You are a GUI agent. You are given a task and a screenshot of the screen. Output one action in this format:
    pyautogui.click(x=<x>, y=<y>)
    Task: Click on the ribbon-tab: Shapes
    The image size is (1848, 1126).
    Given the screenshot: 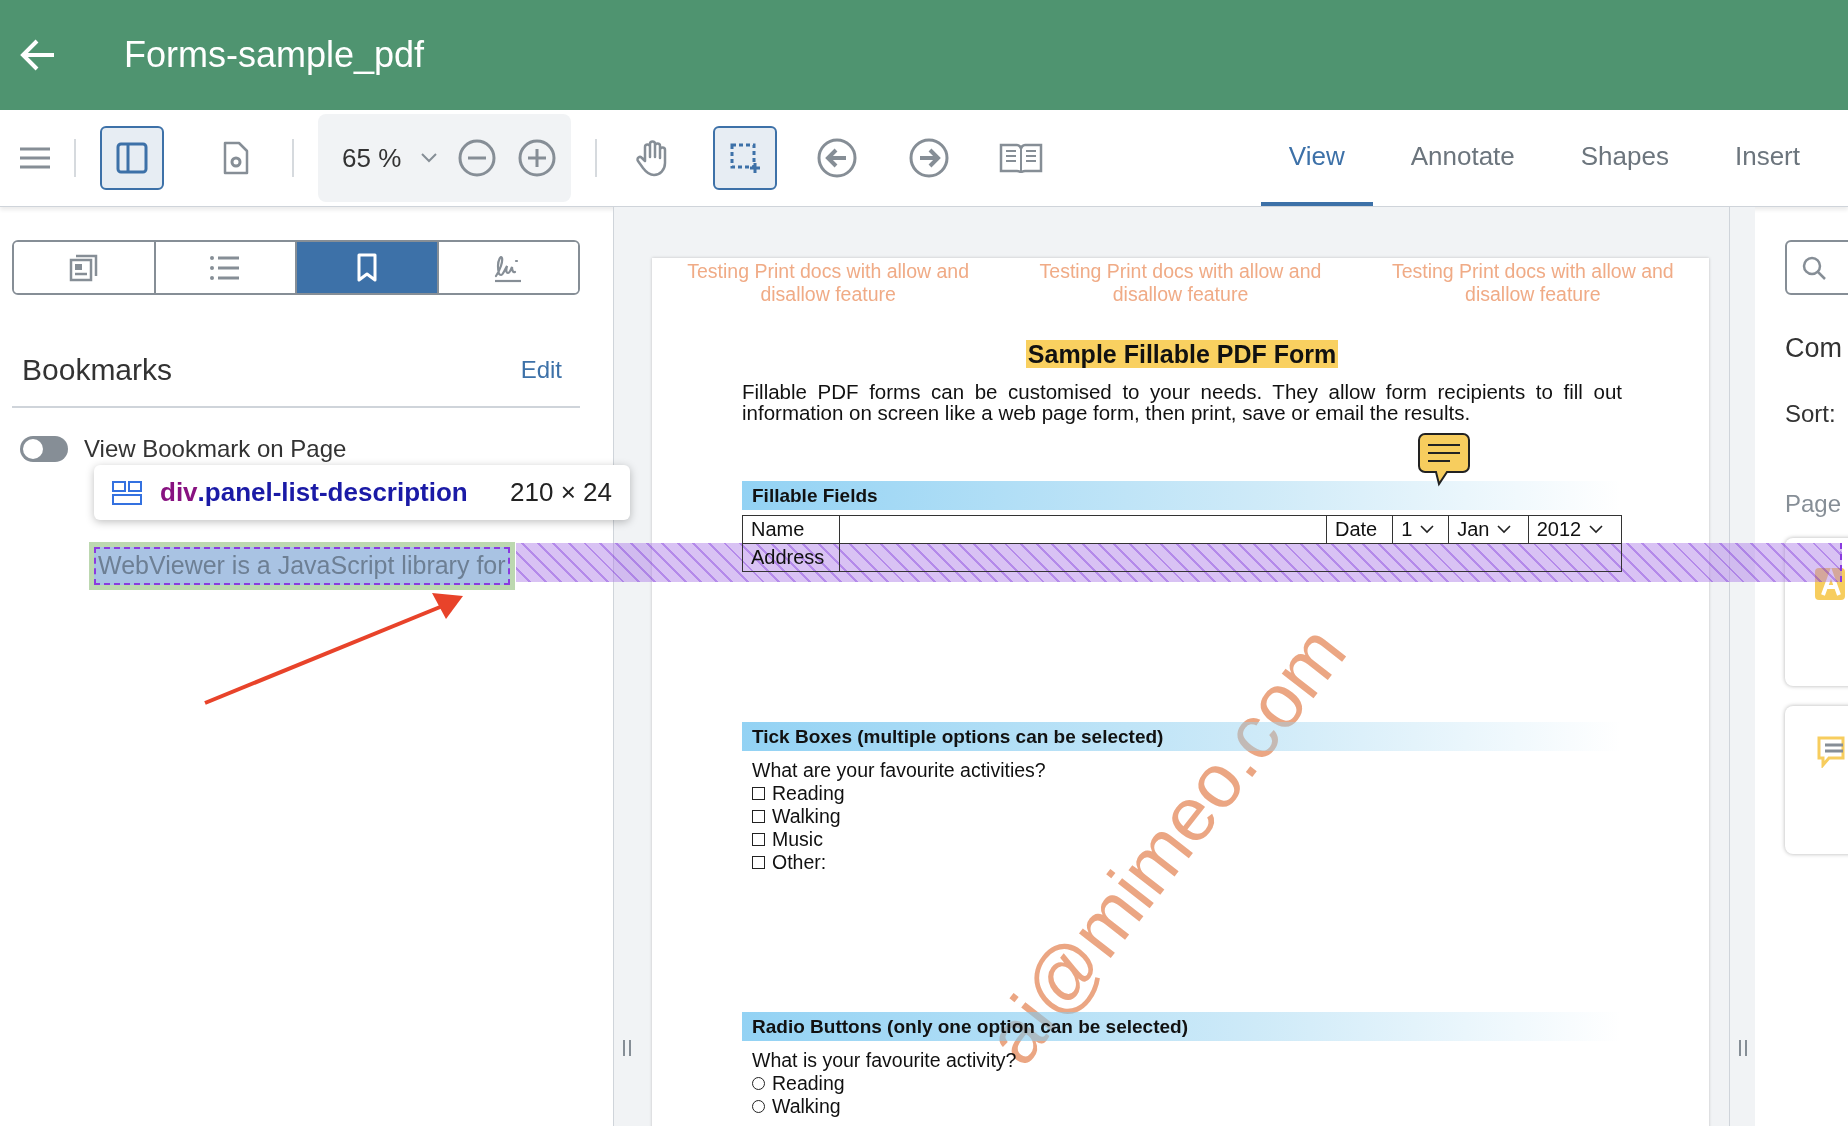 What is the action you would take?
    pyautogui.click(x=1624, y=158)
    